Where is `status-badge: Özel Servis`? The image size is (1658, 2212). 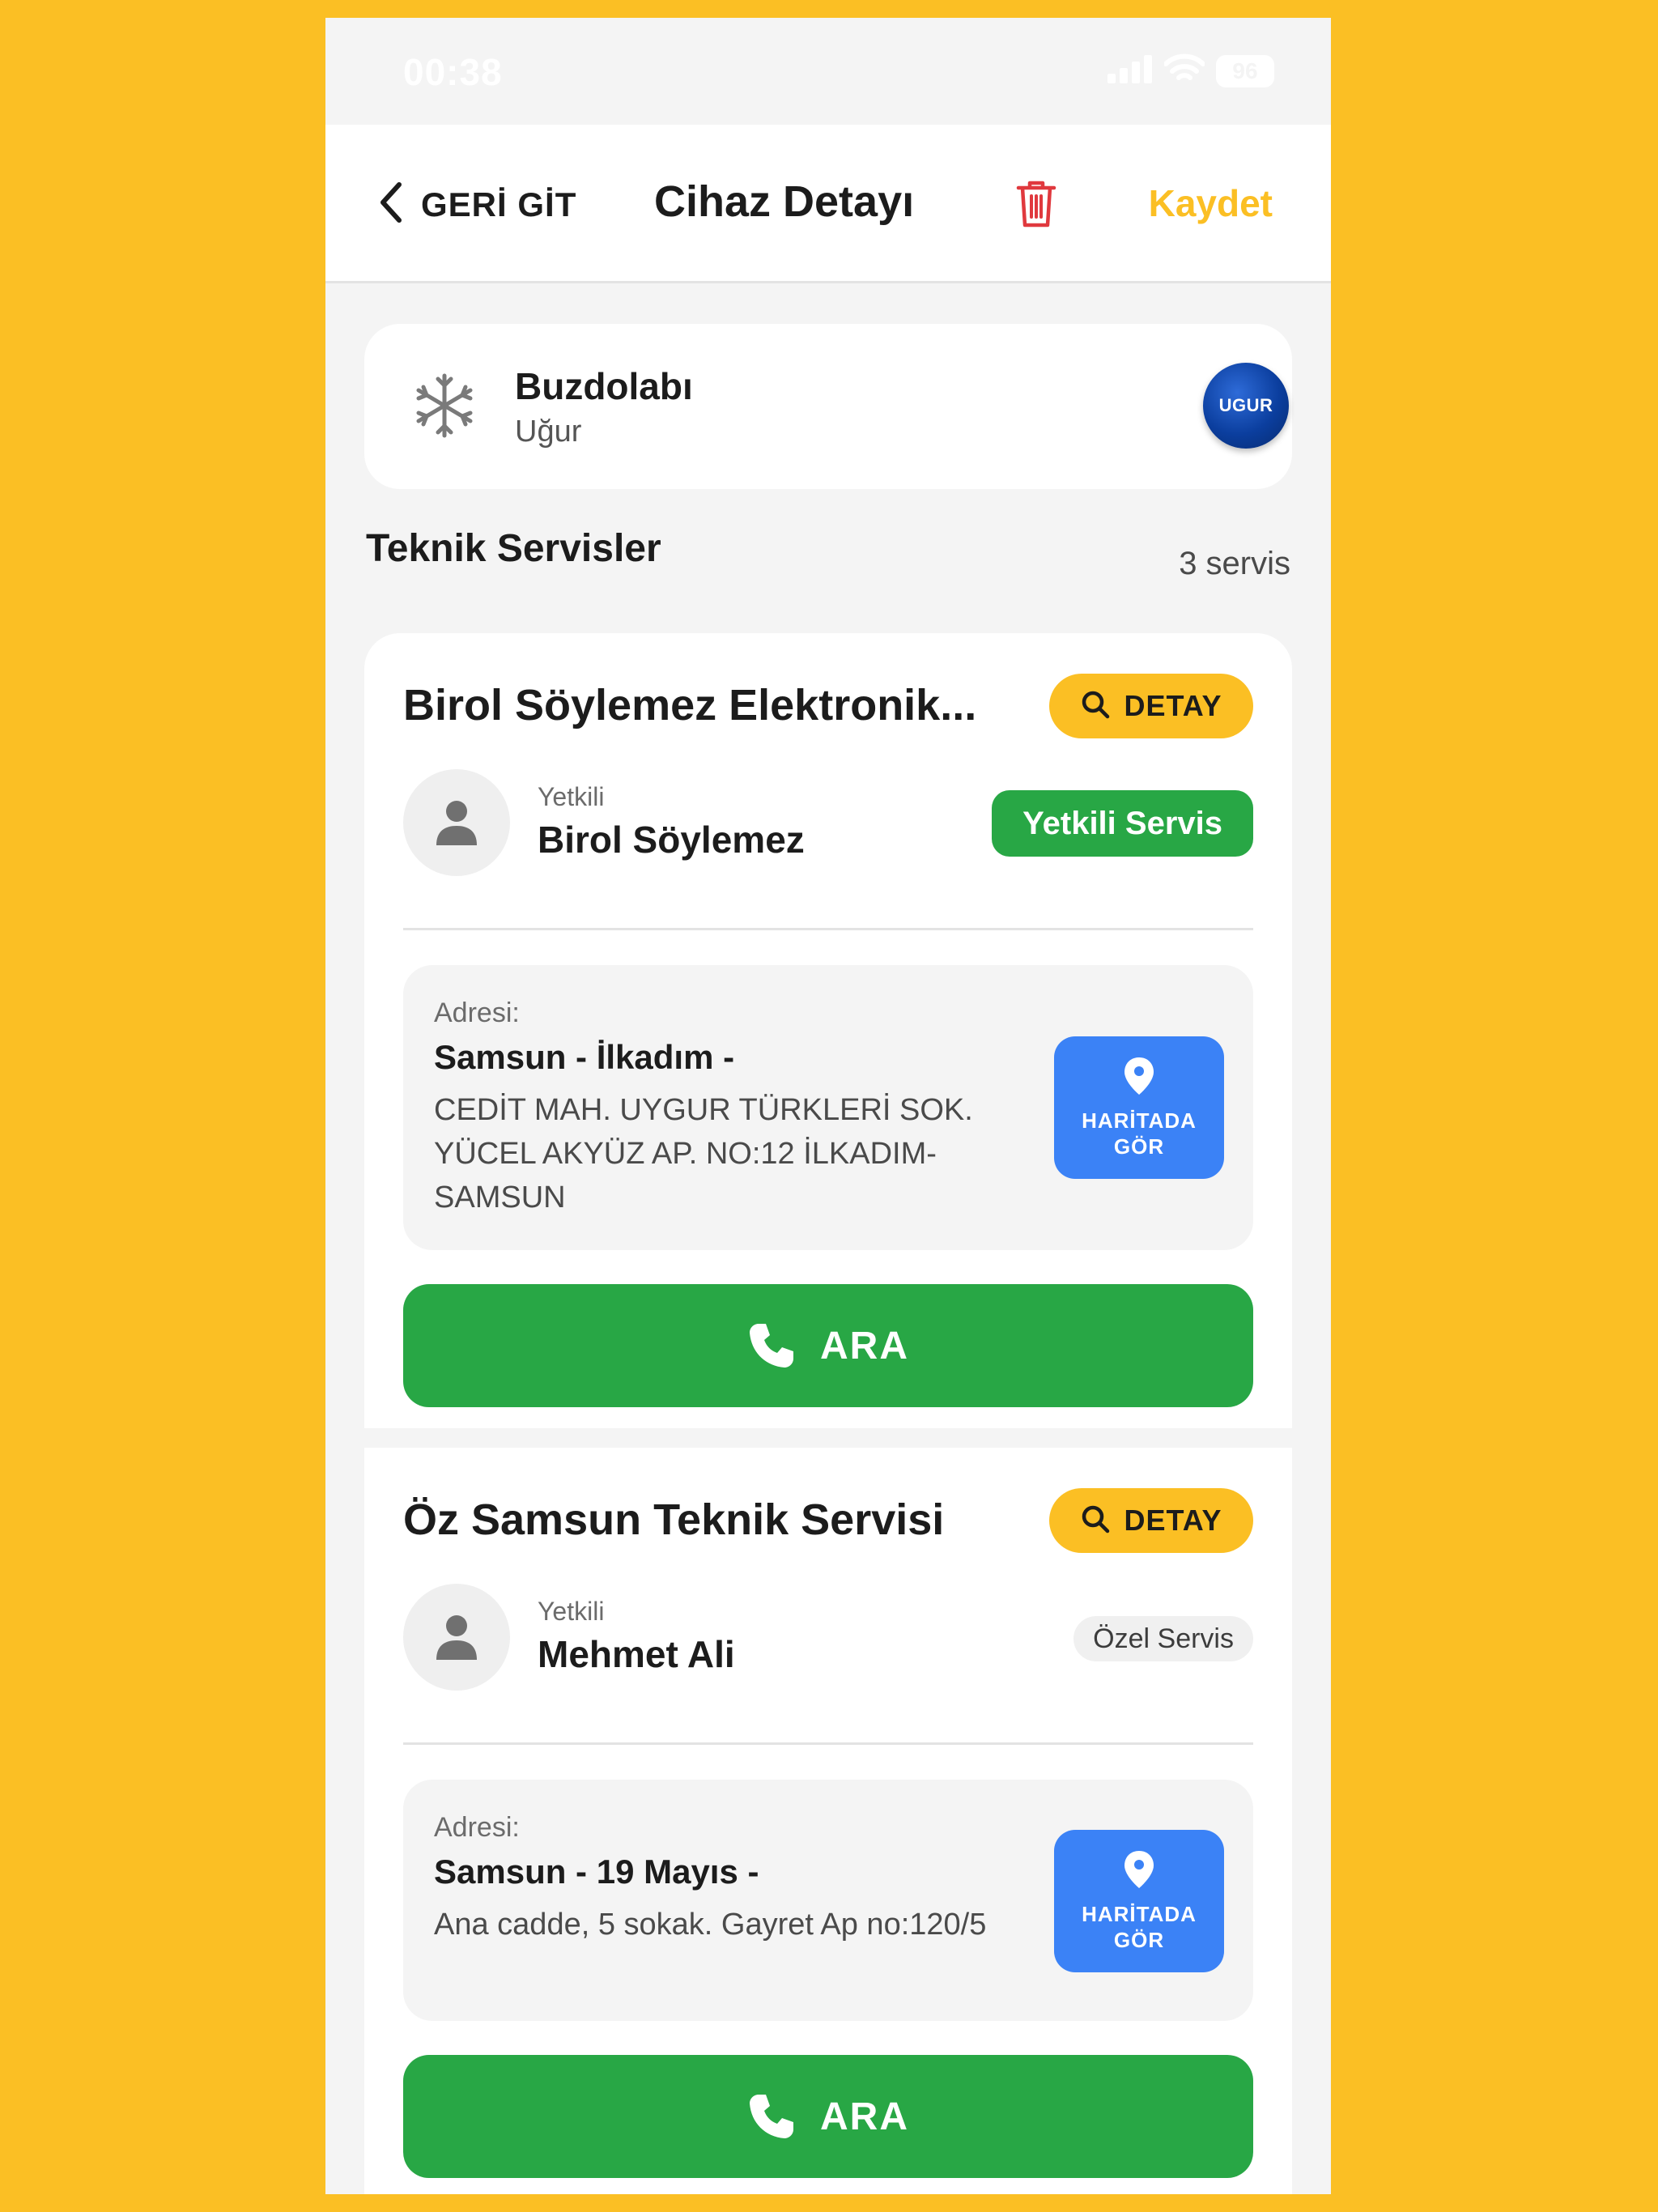
status-badge: Özel Servis is located at coordinates (1163, 1639).